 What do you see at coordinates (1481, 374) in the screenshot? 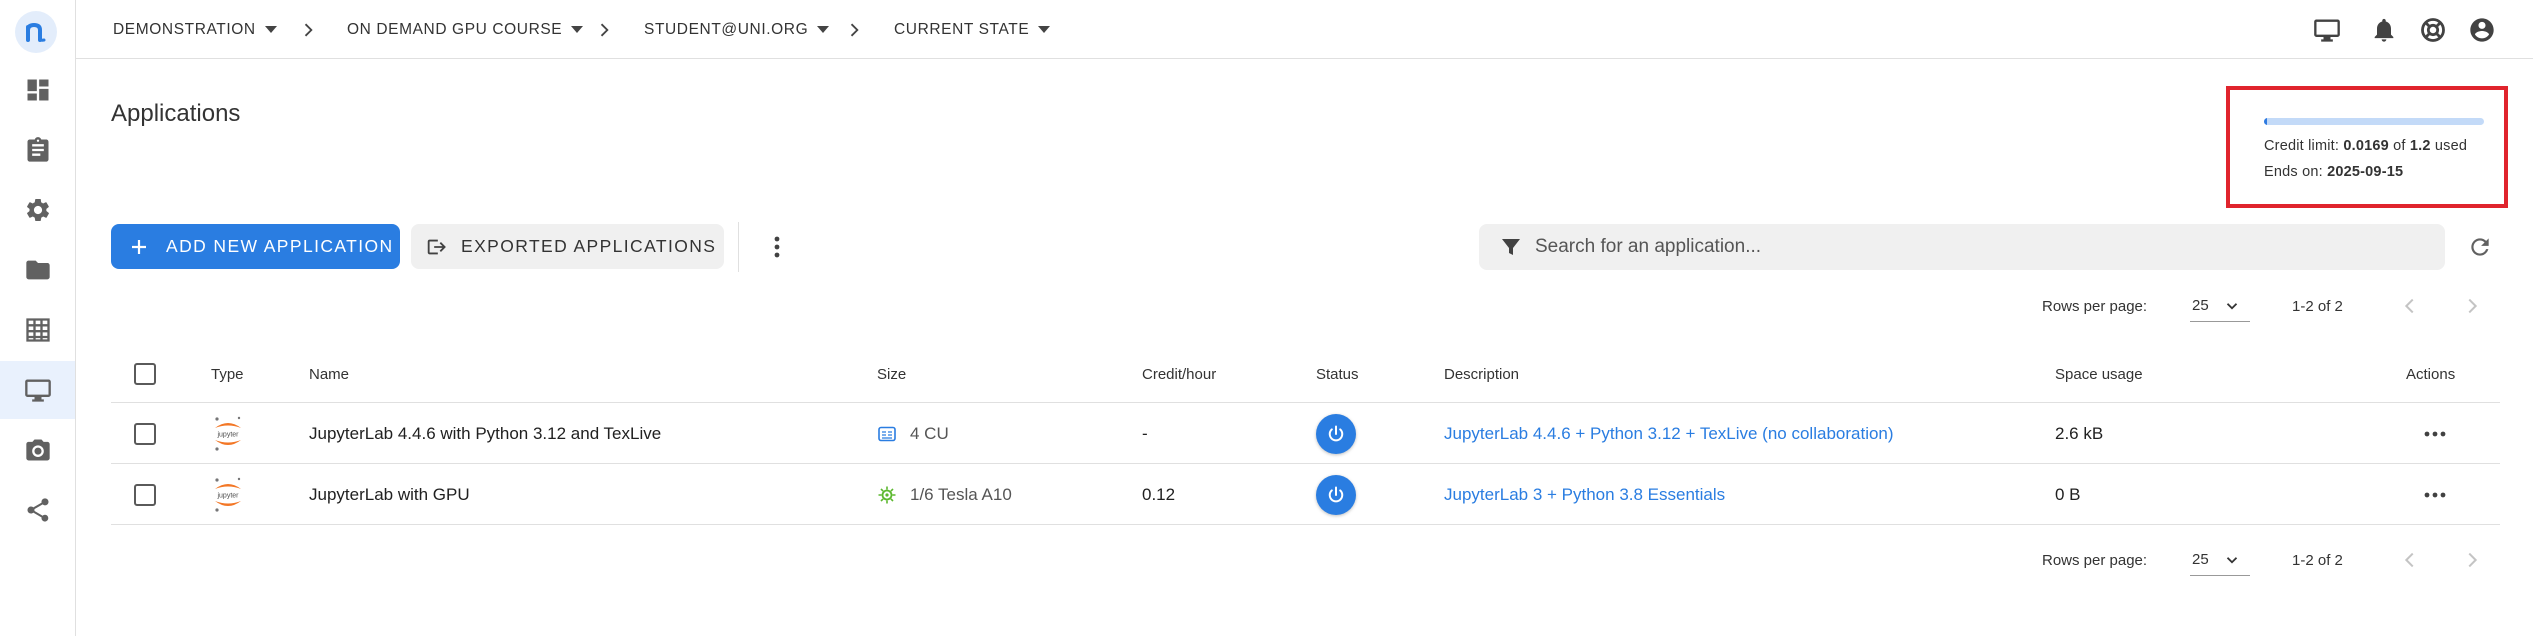
I see `column-header-description: Description` at bounding box center [1481, 374].